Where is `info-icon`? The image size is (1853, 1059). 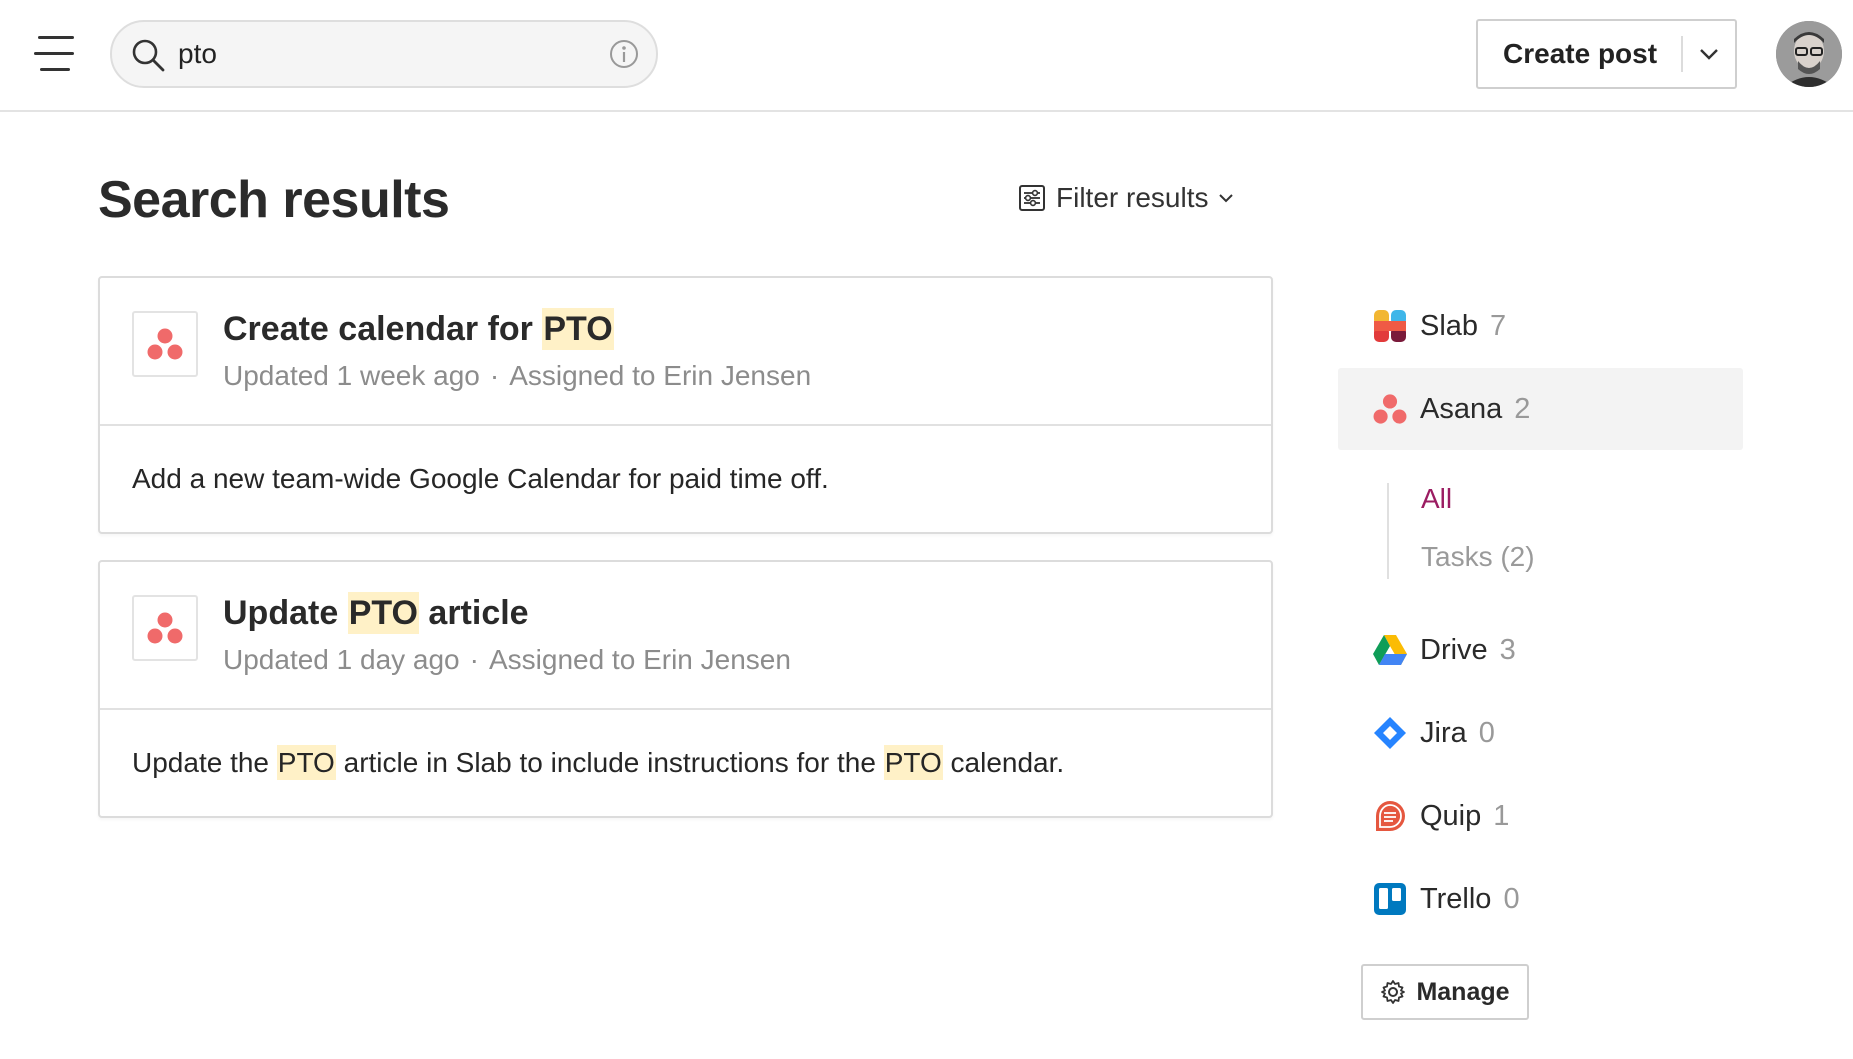
info-icon is located at coordinates (624, 54).